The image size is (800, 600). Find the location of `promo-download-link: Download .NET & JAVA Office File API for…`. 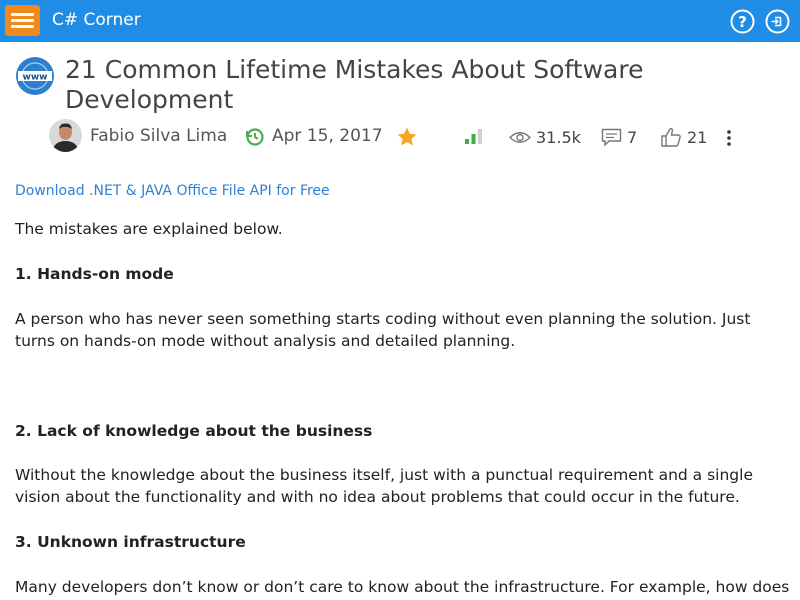

promo-download-link: Download .NET & JAVA Office File API for… is located at coordinates (172, 191).